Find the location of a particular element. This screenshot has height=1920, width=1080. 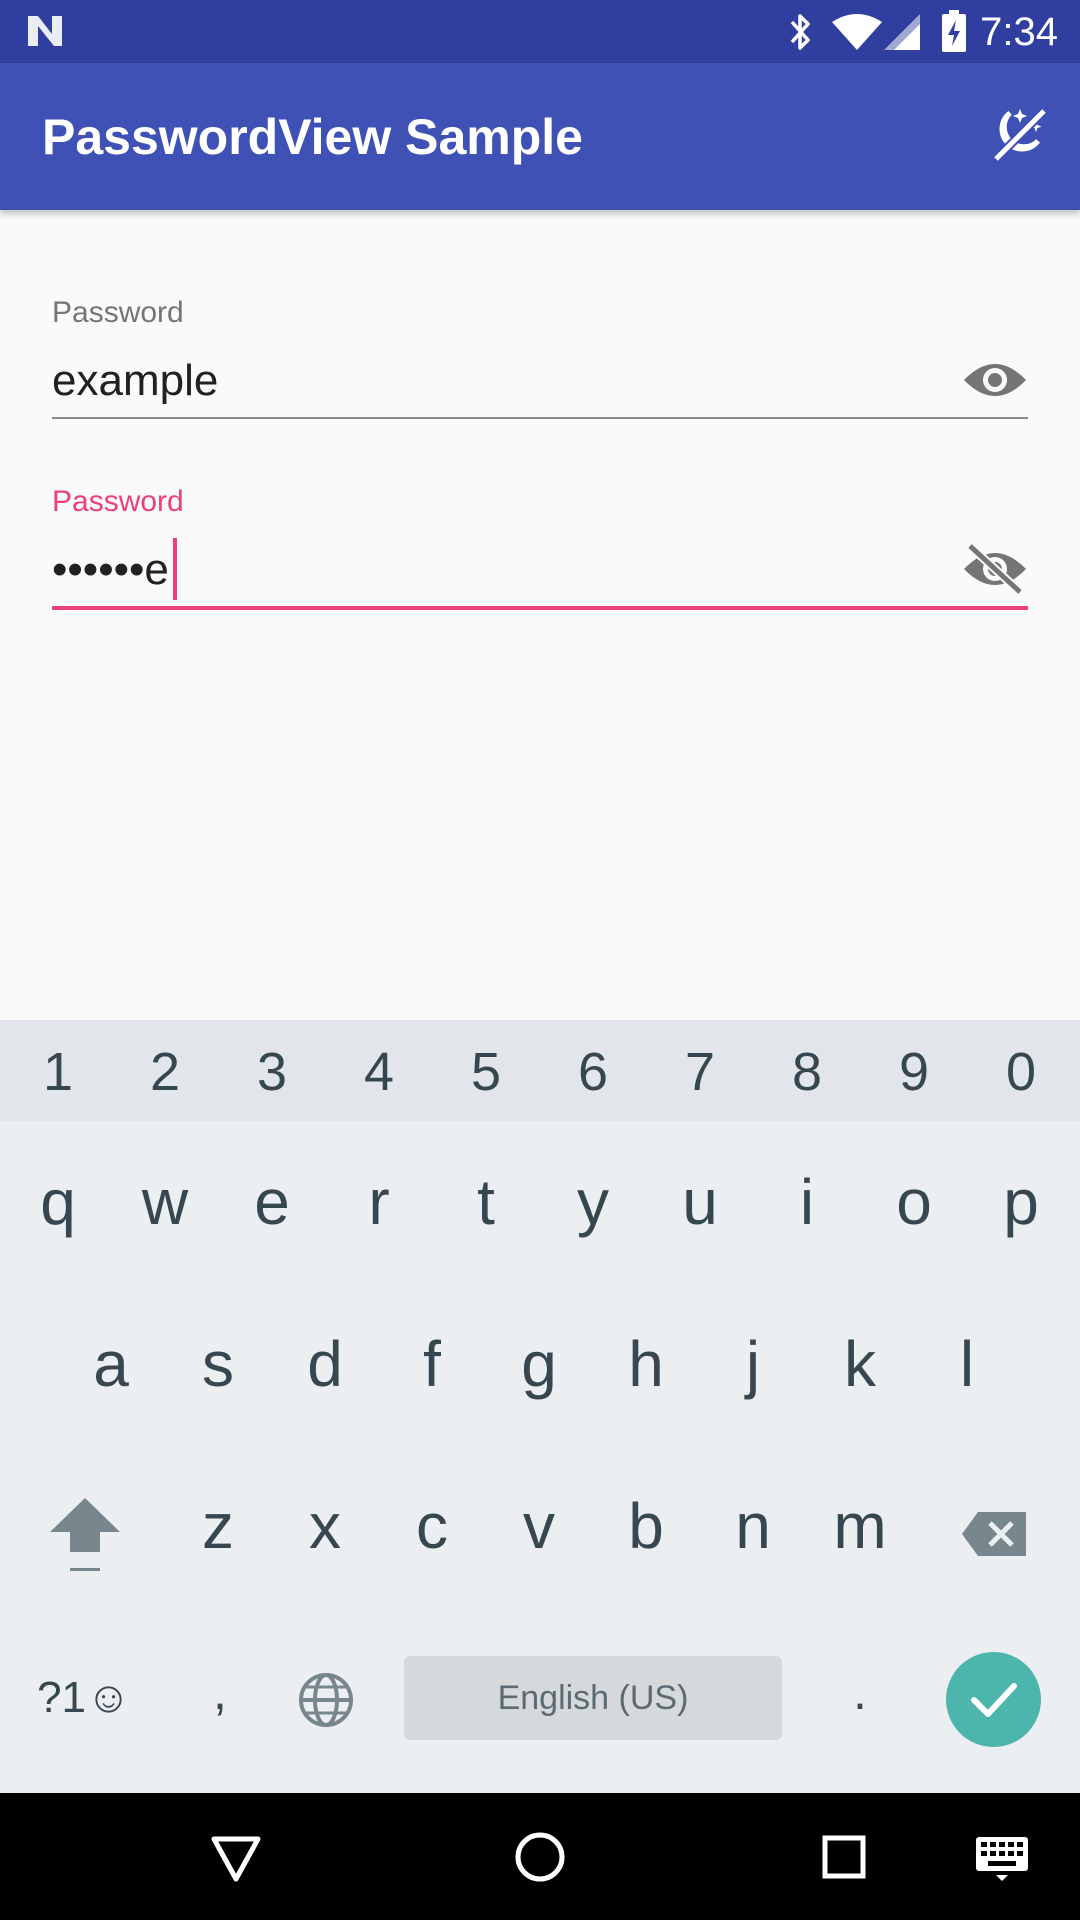

recents-icon is located at coordinates (844, 1857).